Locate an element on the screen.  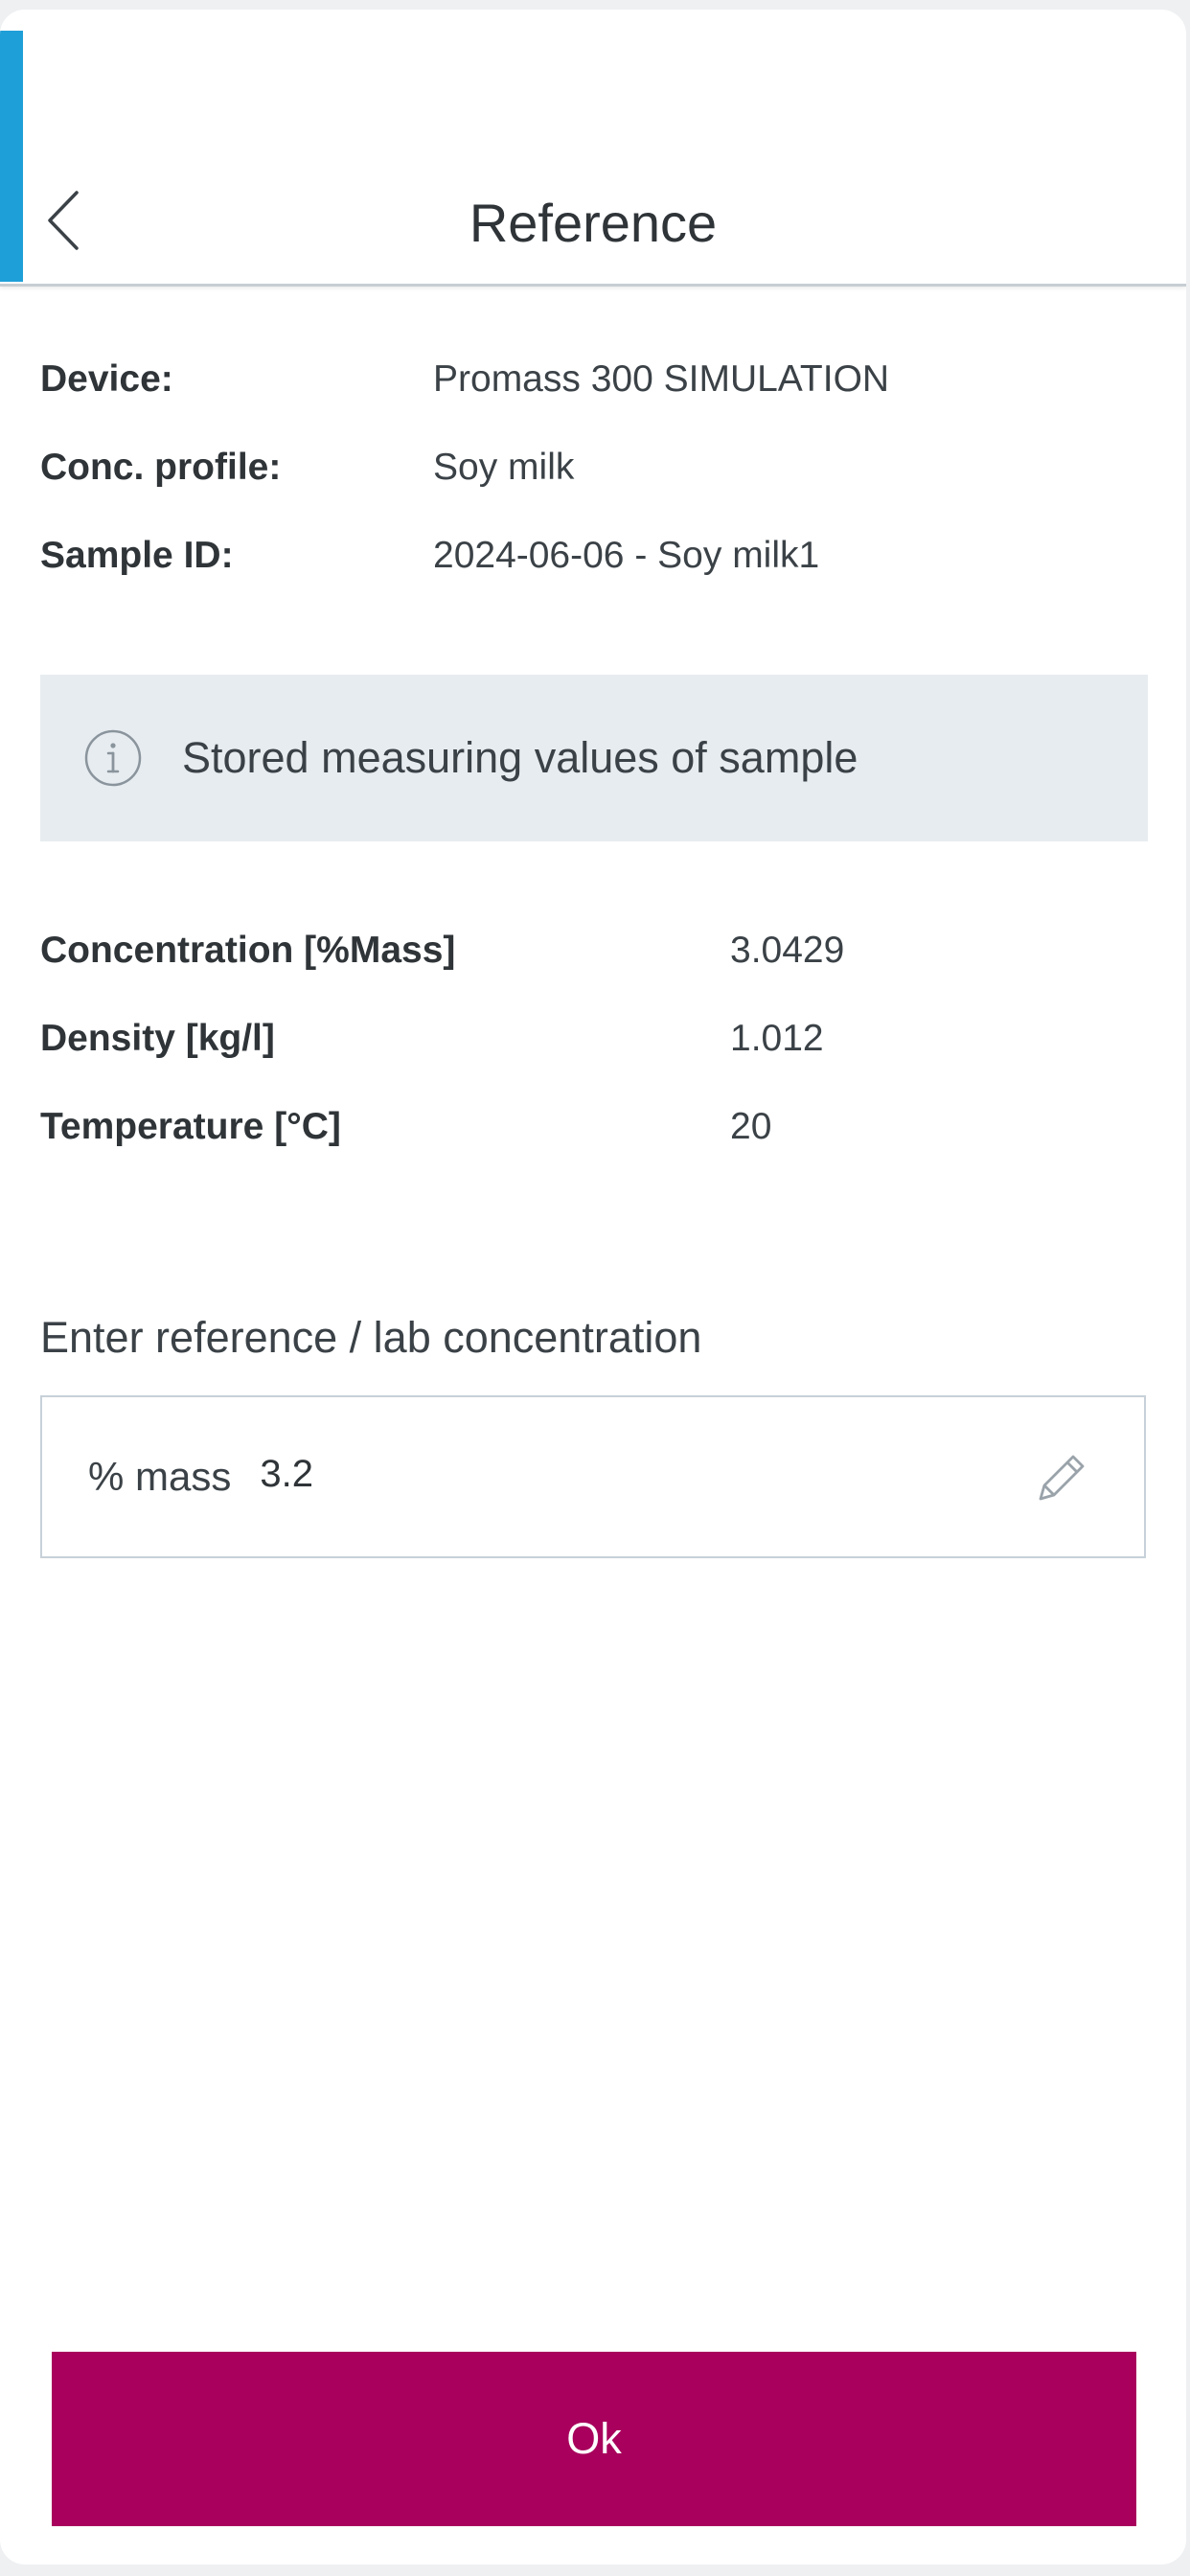
density-value: 1.012 is located at coordinates (777, 1038).